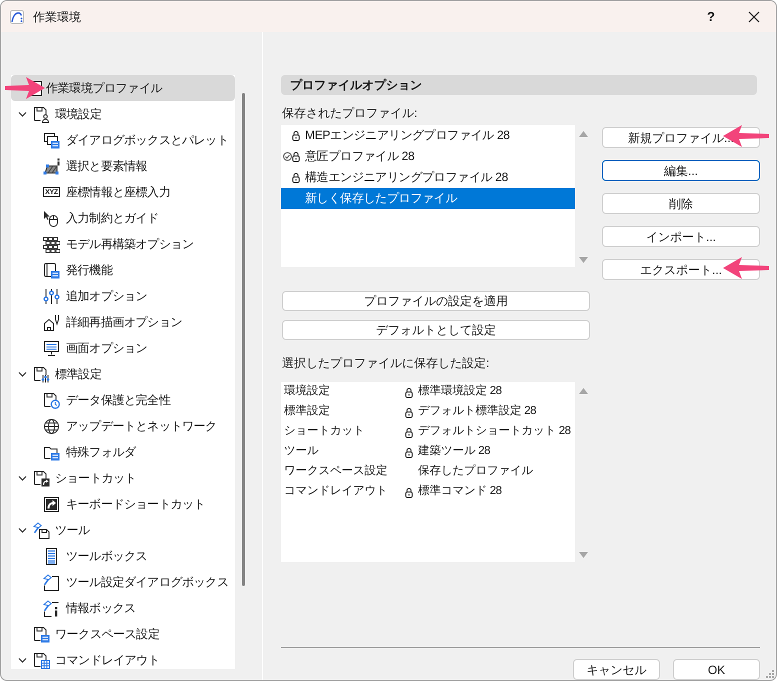 The image size is (777, 681). Describe the element at coordinates (307, 392) in the screenshot. I see `setting-category: 環境設定` at that location.